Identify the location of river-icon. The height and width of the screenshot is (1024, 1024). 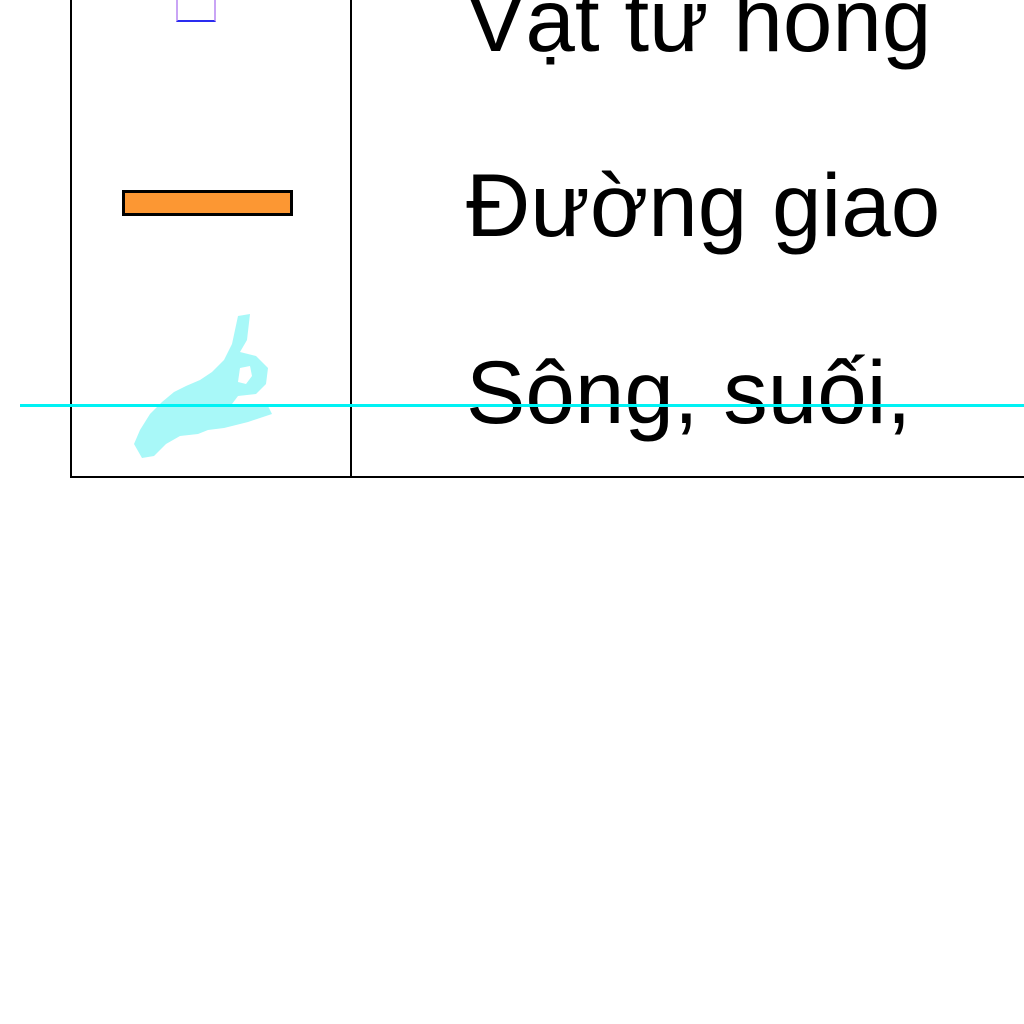
(203, 386).